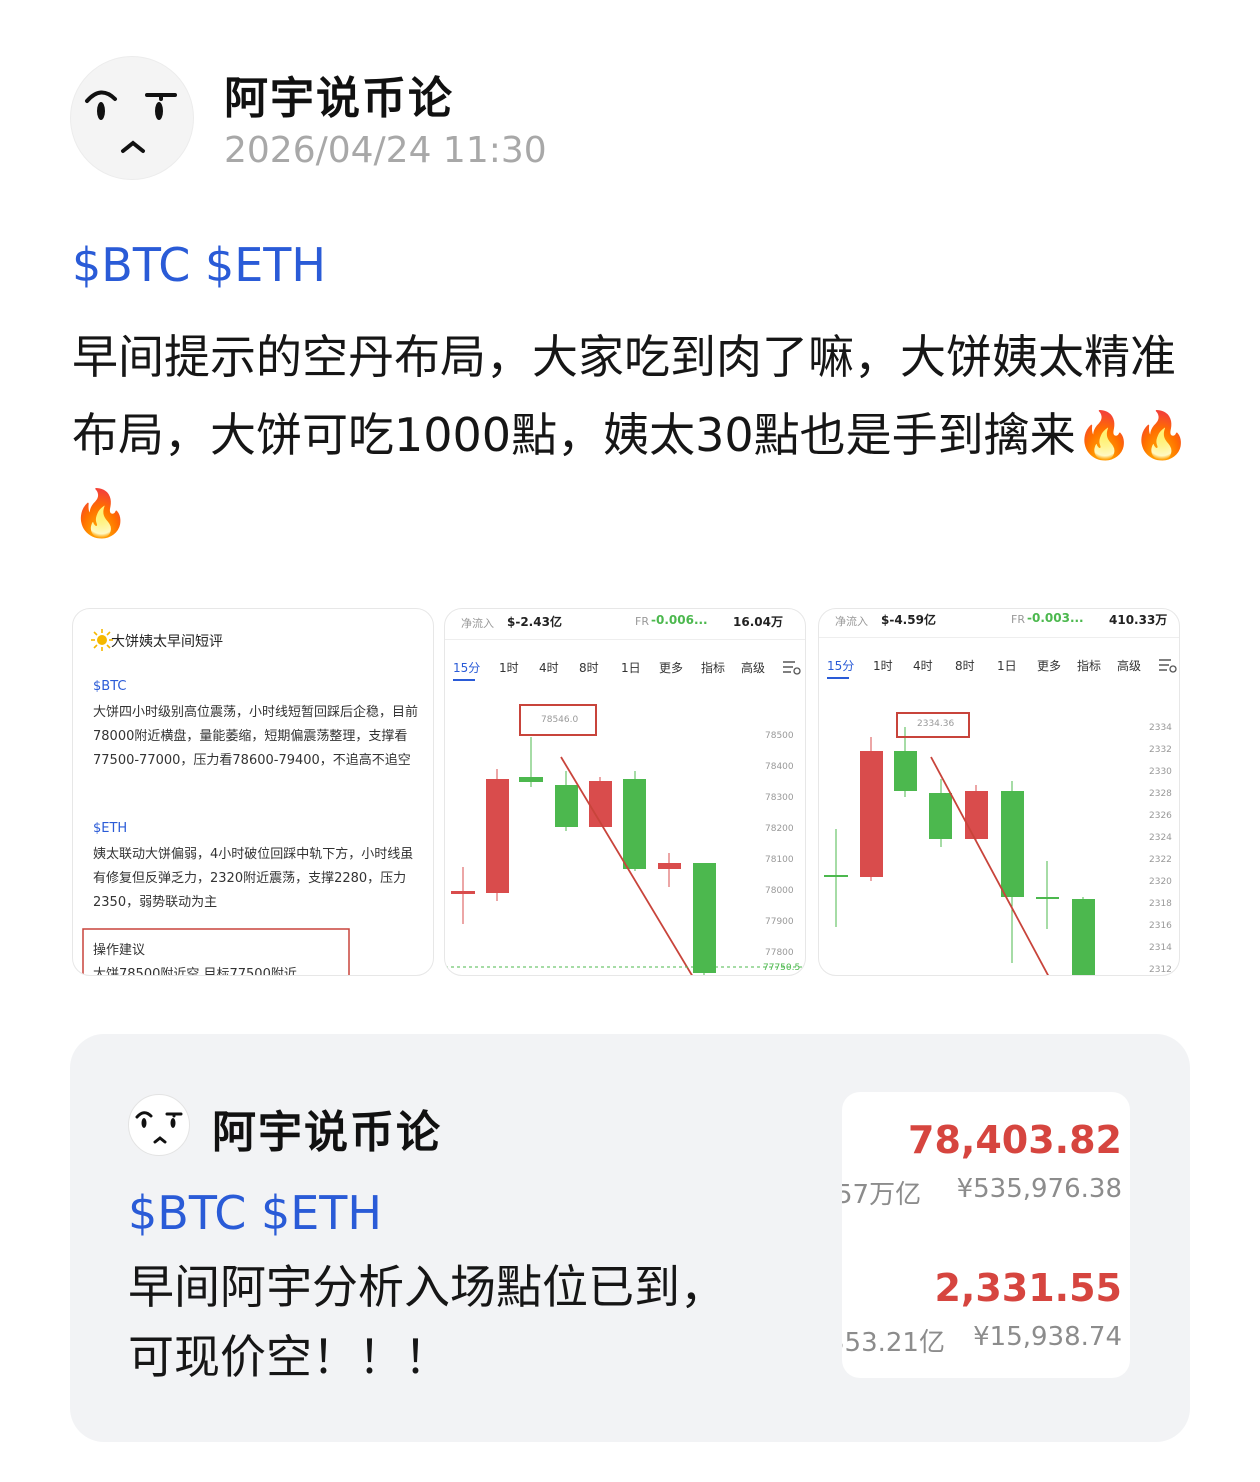  Describe the element at coordinates (936, 724) in the screenshot. I see `eth-marker-label: 2334.36` at that location.